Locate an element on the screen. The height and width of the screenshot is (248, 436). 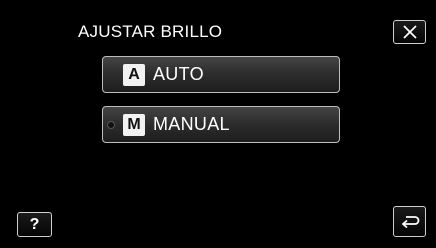
return-icon is located at coordinates (410, 221).